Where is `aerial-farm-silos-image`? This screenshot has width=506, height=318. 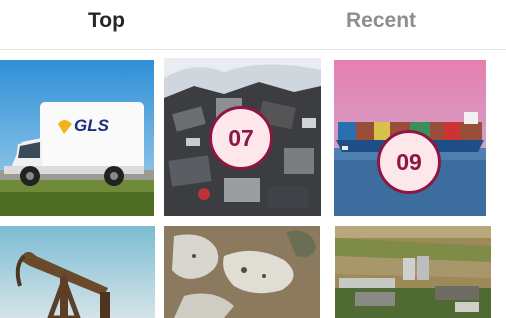
aerial-farm-silos-image is located at coordinates (413, 272).